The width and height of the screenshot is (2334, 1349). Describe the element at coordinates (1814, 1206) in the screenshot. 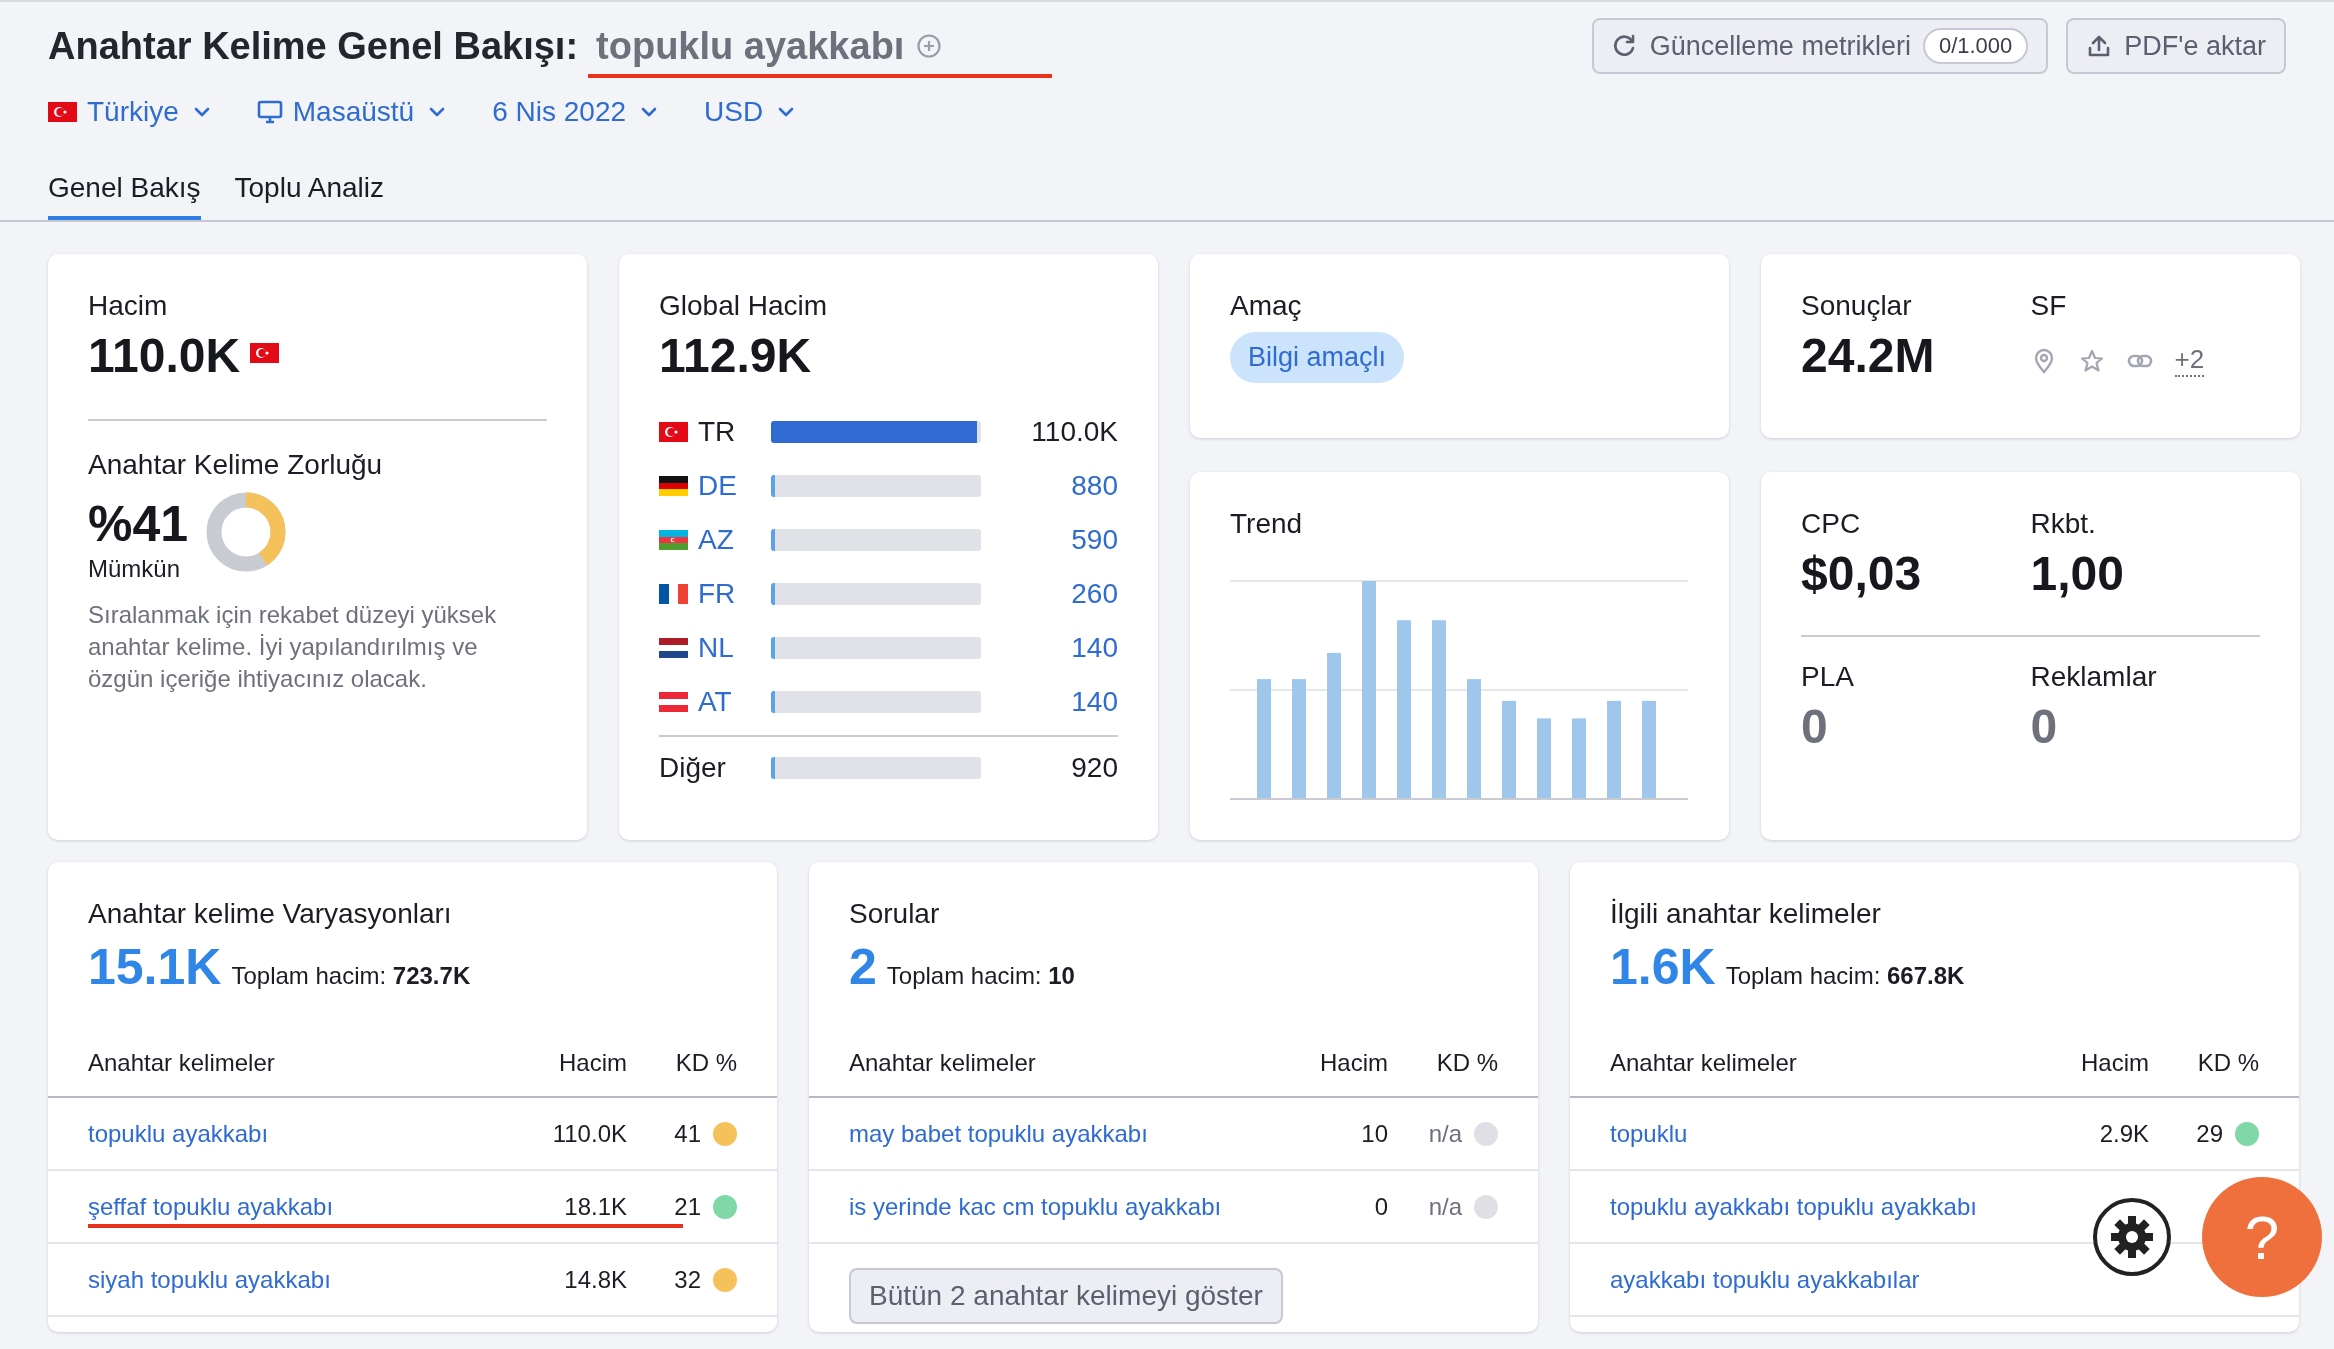

I see `keyword-link: topuklu ayakkabı topuklu ayakkabı` at that location.